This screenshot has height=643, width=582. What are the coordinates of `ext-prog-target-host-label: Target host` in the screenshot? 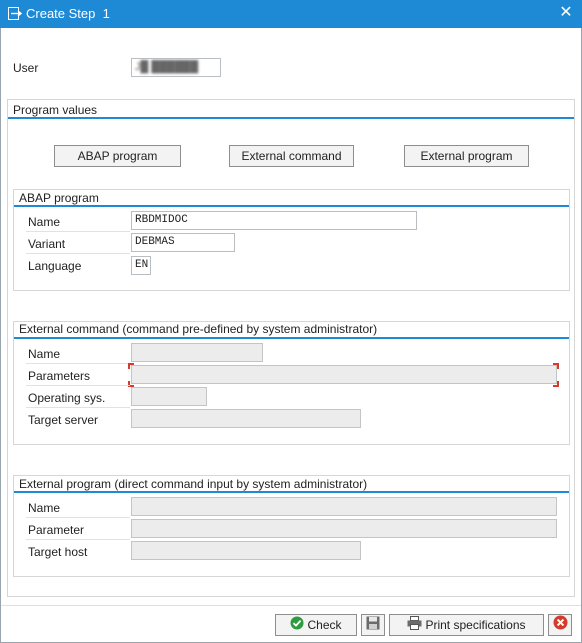 It's located at (58, 552).